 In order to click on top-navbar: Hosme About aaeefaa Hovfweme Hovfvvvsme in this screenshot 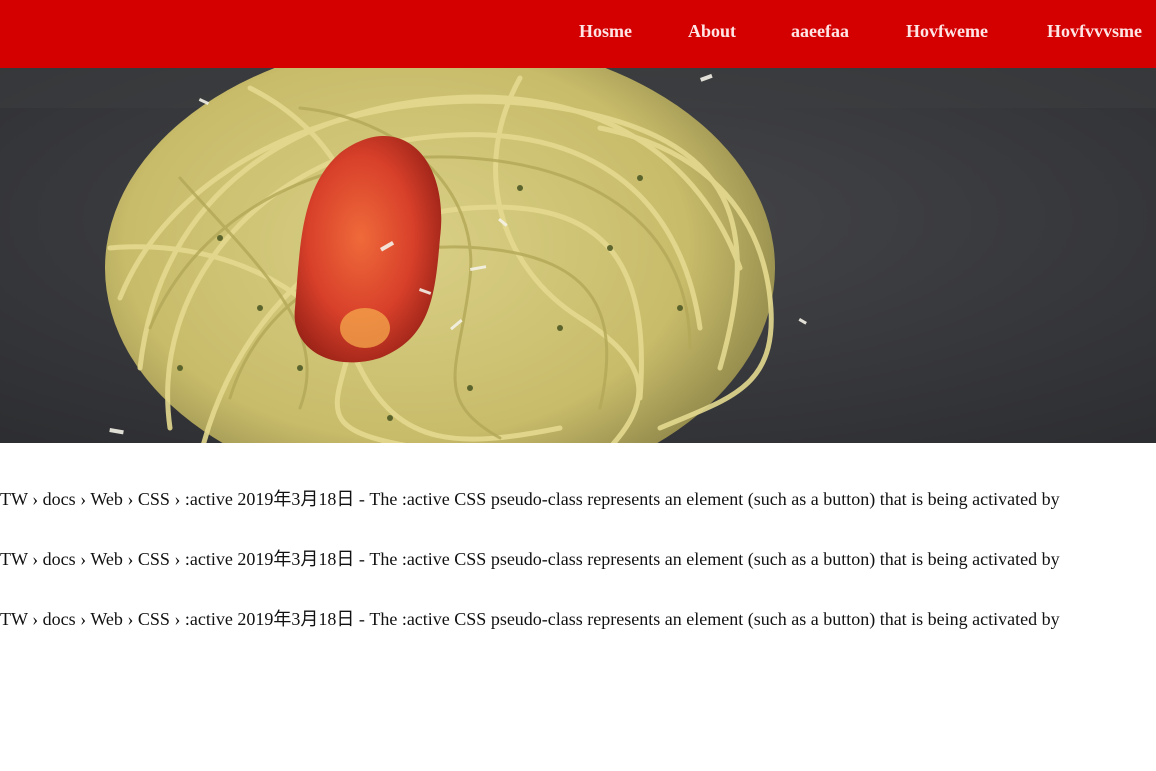, I will do `click(578, 34)`.